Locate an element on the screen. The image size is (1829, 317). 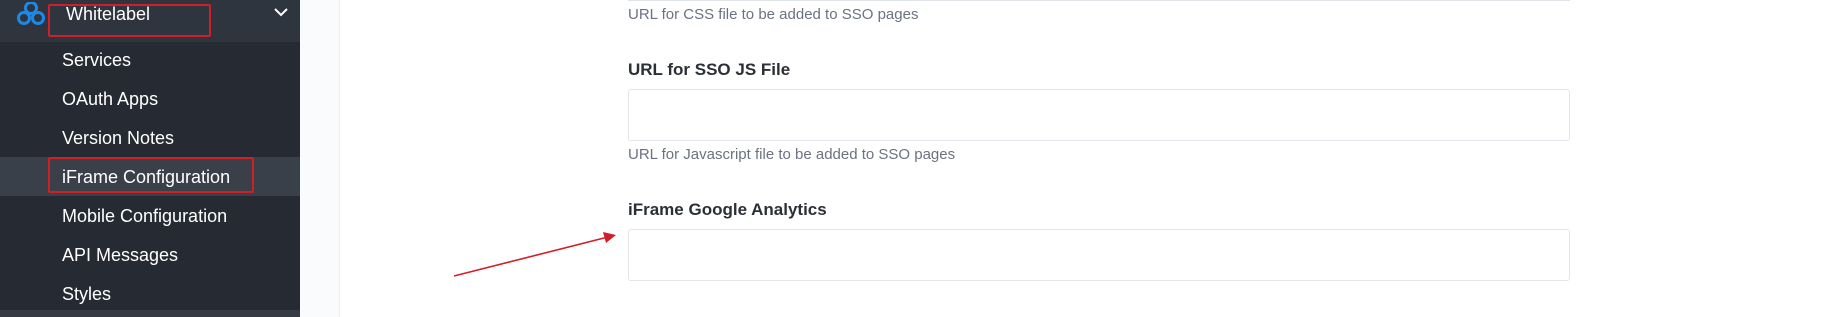
sidebar-item-label: API Messages is located at coordinates (120, 255).